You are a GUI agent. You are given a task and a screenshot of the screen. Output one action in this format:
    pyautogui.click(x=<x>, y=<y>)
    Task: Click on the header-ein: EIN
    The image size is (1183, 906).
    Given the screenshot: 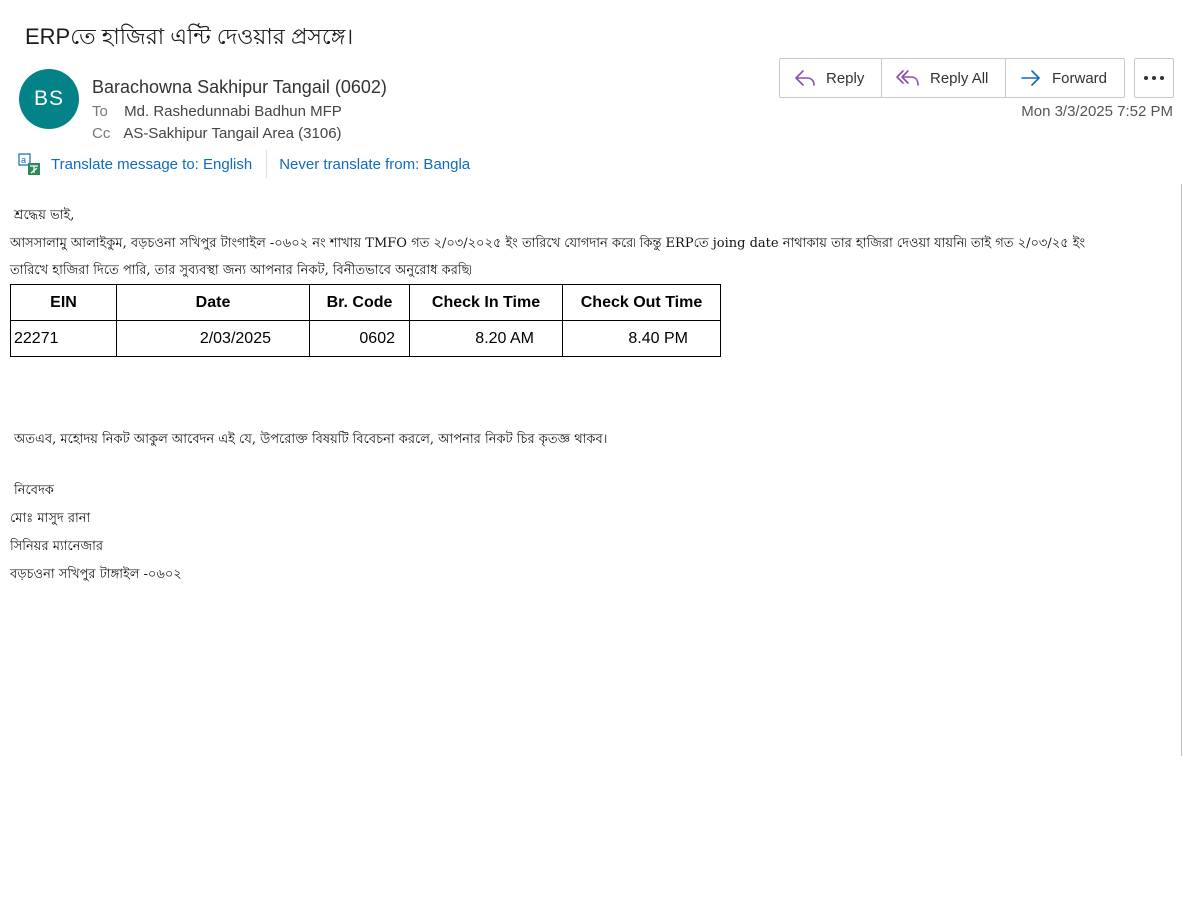 What is the action you would take?
    pyautogui.click(x=63, y=302)
    